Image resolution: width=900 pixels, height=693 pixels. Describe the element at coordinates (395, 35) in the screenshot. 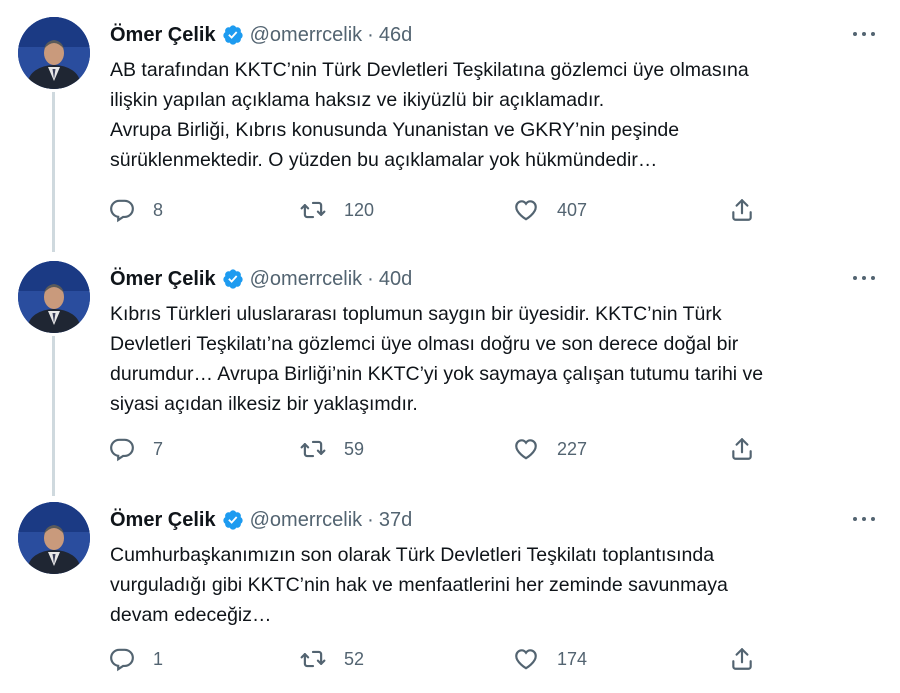

I see `tweet-timestamp: 46d` at that location.